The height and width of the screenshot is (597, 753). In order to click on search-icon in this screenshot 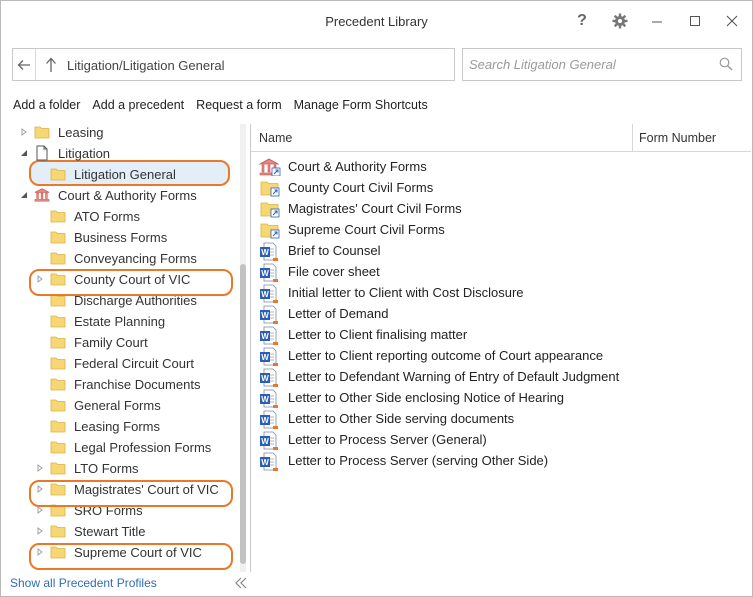, I will do `click(726, 64)`.